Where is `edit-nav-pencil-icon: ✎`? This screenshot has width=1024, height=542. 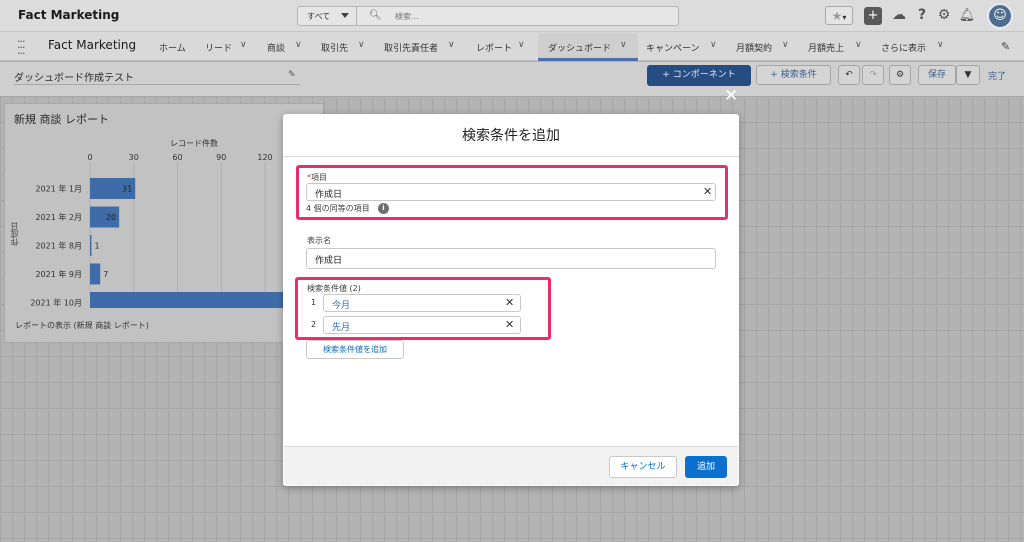
edit-nav-pencil-icon: ✎ is located at coordinates (1005, 46).